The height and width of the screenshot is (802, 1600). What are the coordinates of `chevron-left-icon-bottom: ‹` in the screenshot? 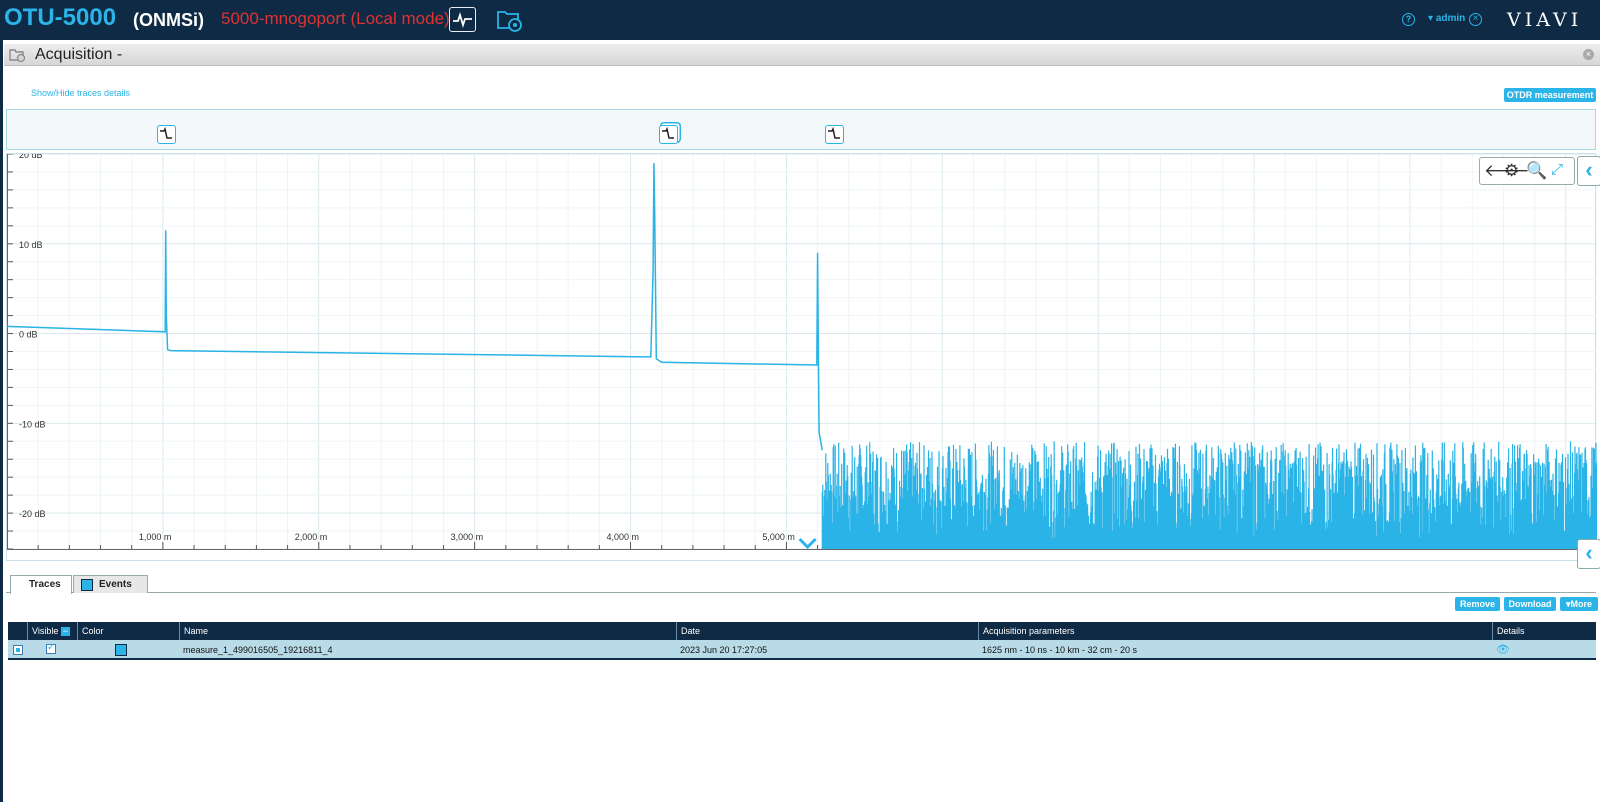 It's located at (1588, 554).